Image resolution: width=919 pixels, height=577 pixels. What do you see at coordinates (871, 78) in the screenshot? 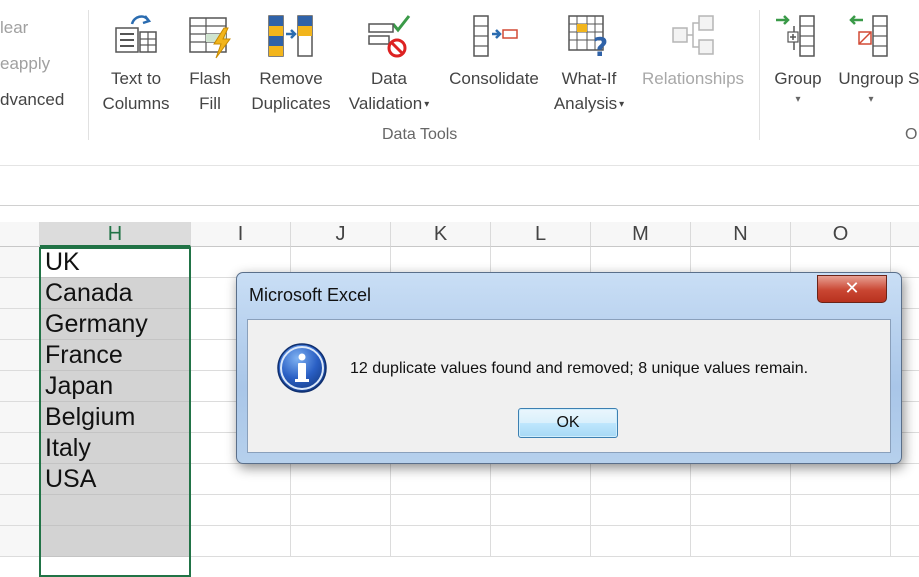
I see `button-label: Ungroup` at bounding box center [871, 78].